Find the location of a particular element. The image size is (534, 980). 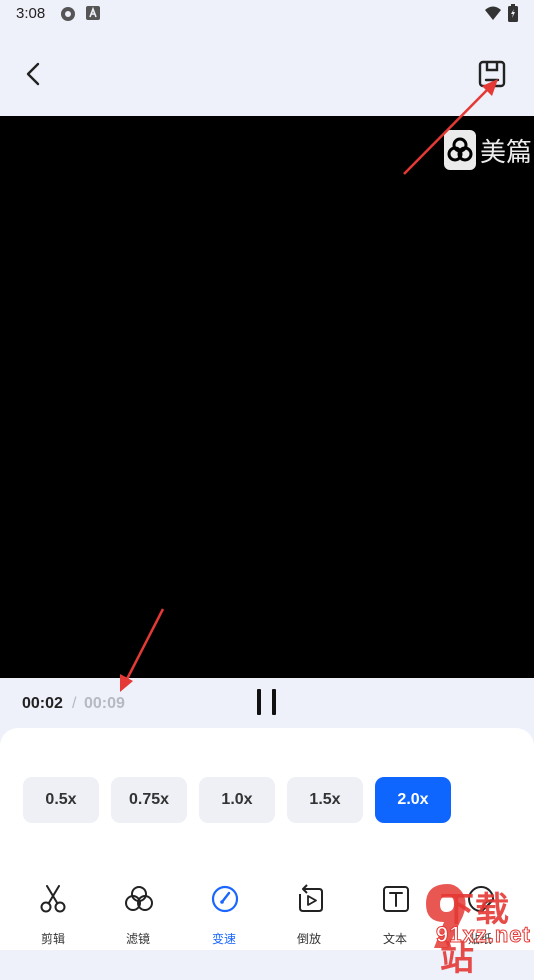

tool-filter: 滤镜 is located at coordinates (138, 917).